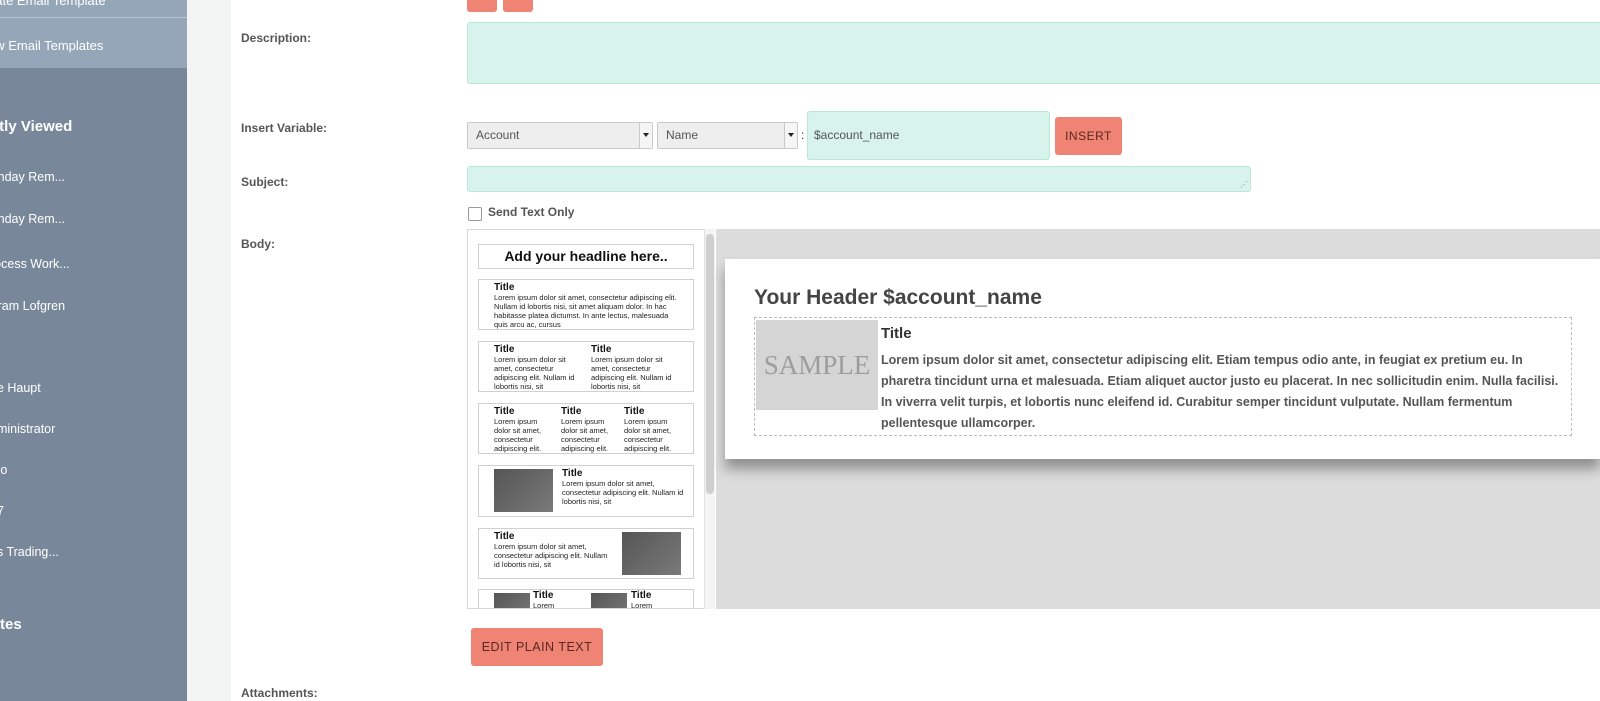 The height and width of the screenshot is (701, 1600). I want to click on block-headline: Add your headline here.., so click(586, 256).